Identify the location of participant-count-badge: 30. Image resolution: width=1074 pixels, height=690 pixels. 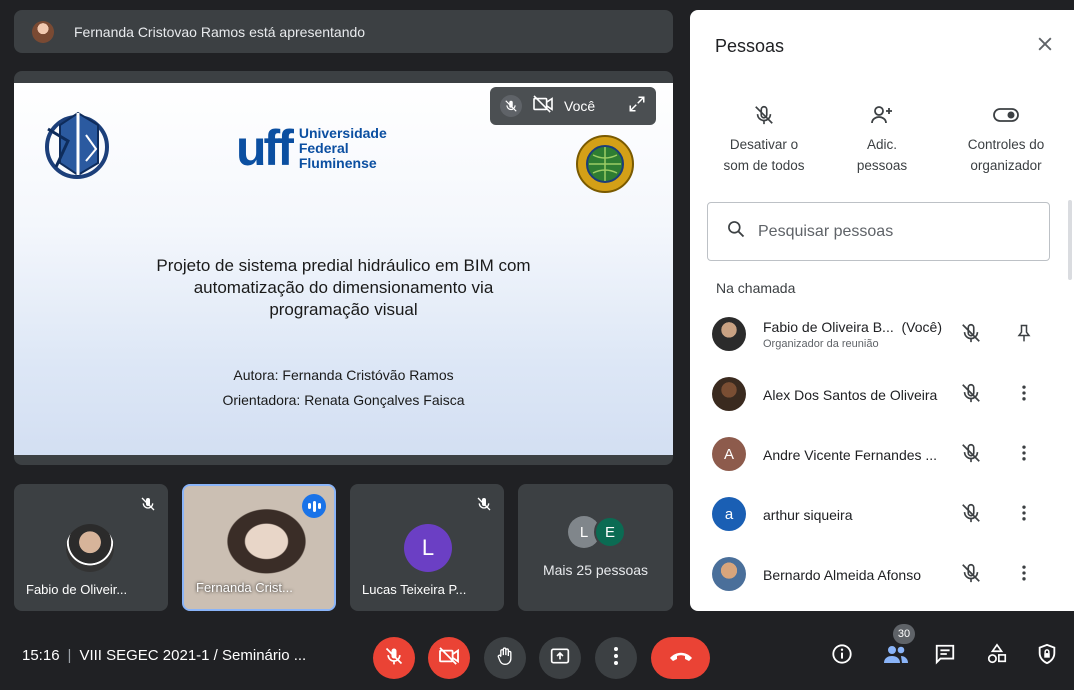
(904, 634).